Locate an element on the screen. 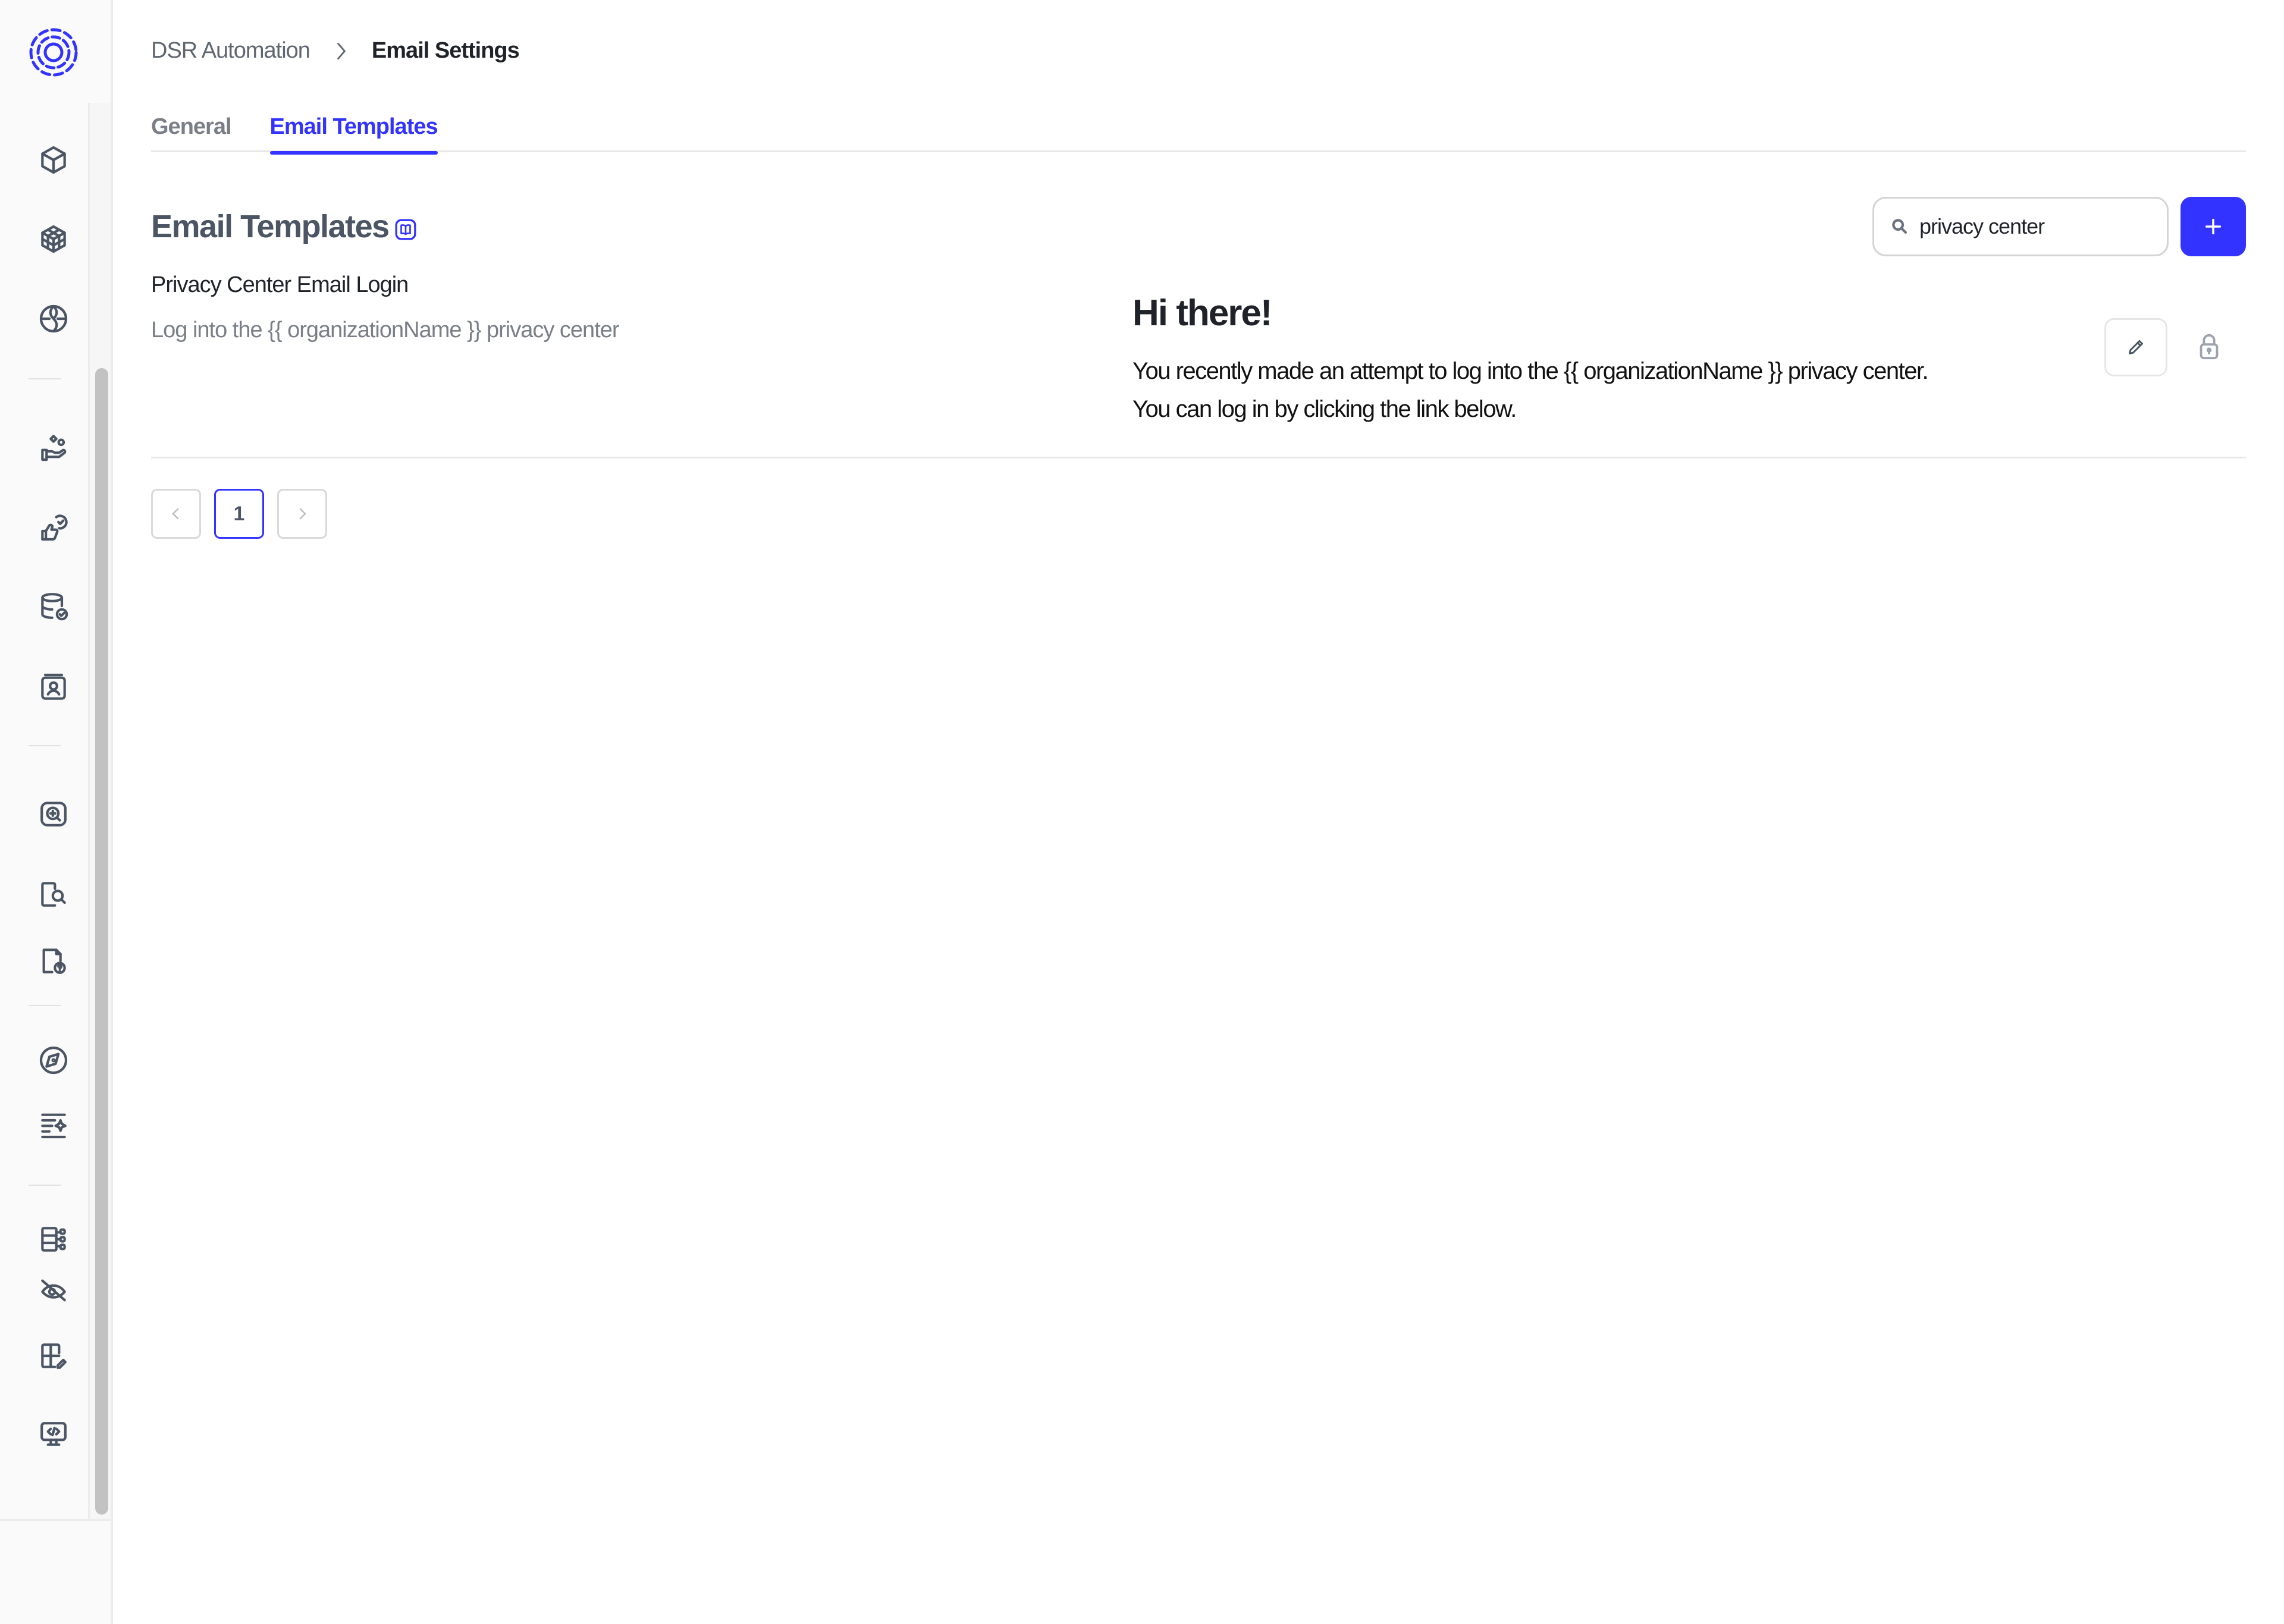  add-template-button is located at coordinates (2214, 226).